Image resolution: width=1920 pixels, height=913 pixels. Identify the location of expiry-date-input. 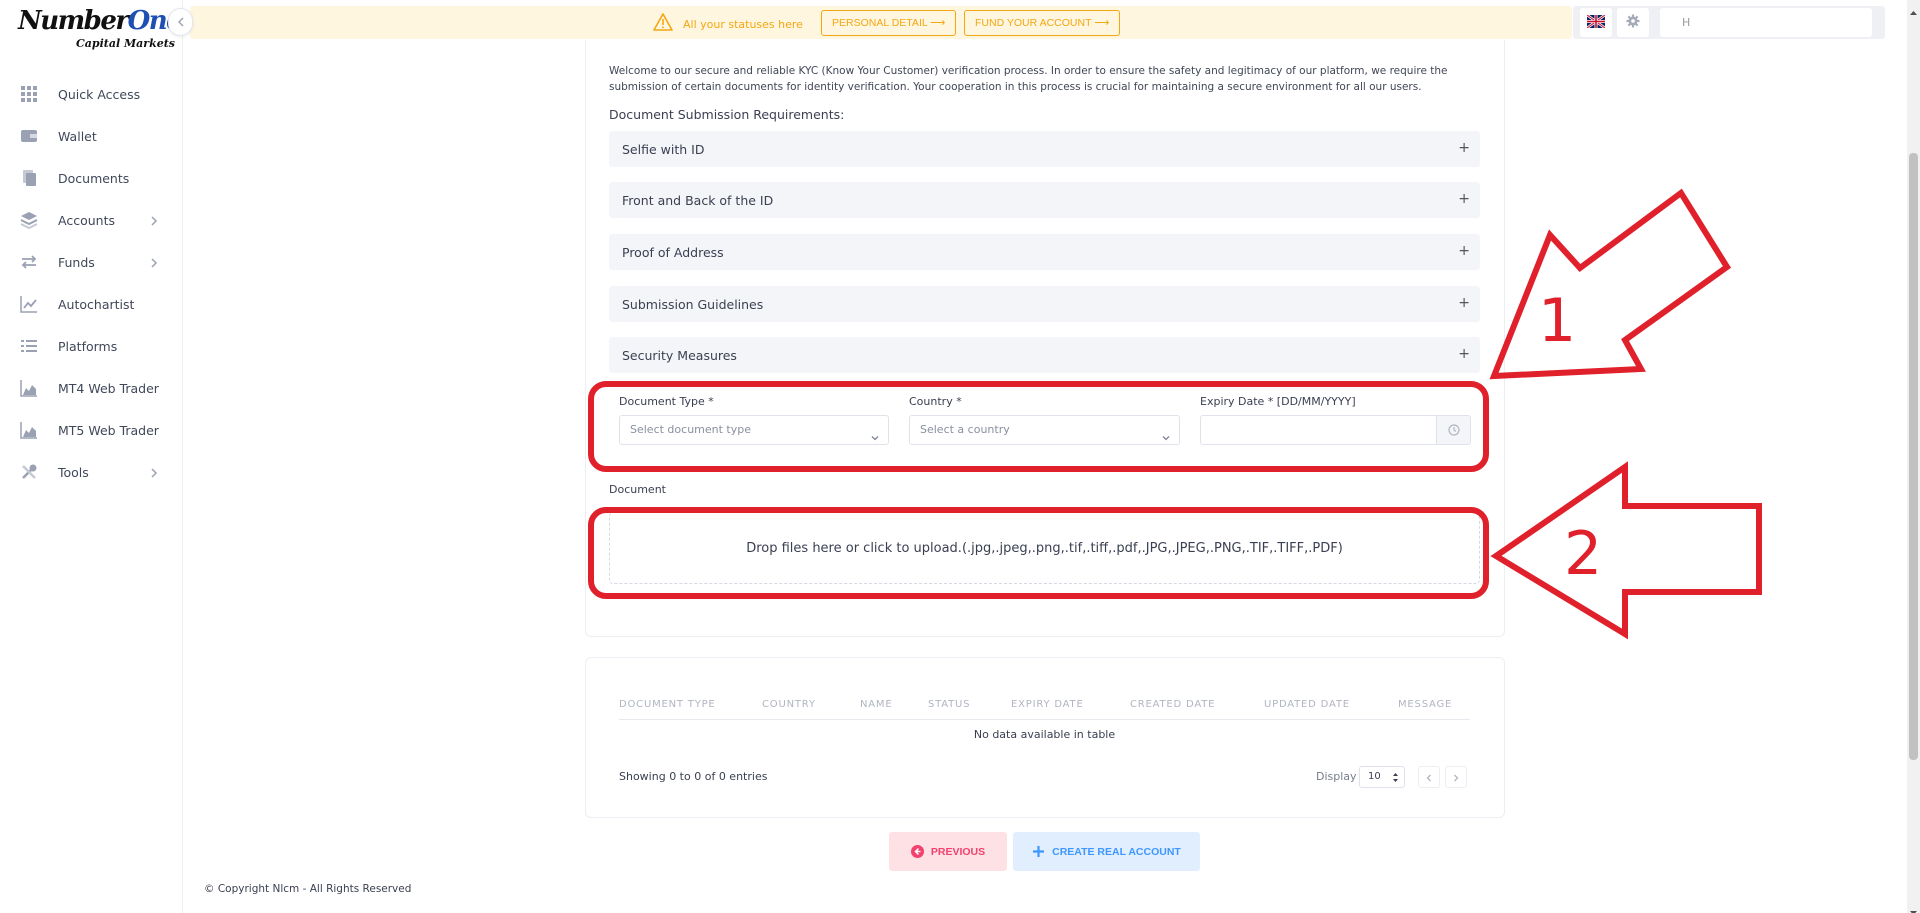
(1319, 430).